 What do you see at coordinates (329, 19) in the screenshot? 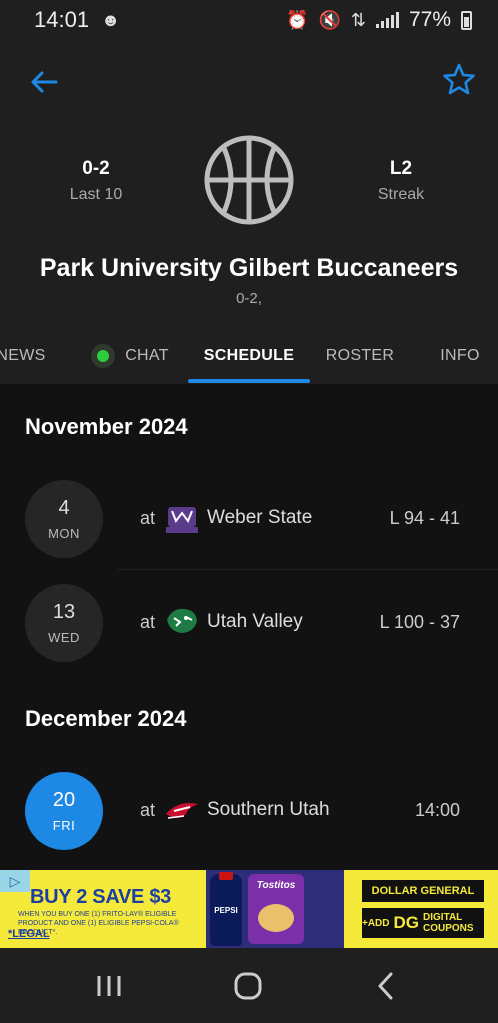
I see `mute-icon: 🔇` at bounding box center [329, 19].